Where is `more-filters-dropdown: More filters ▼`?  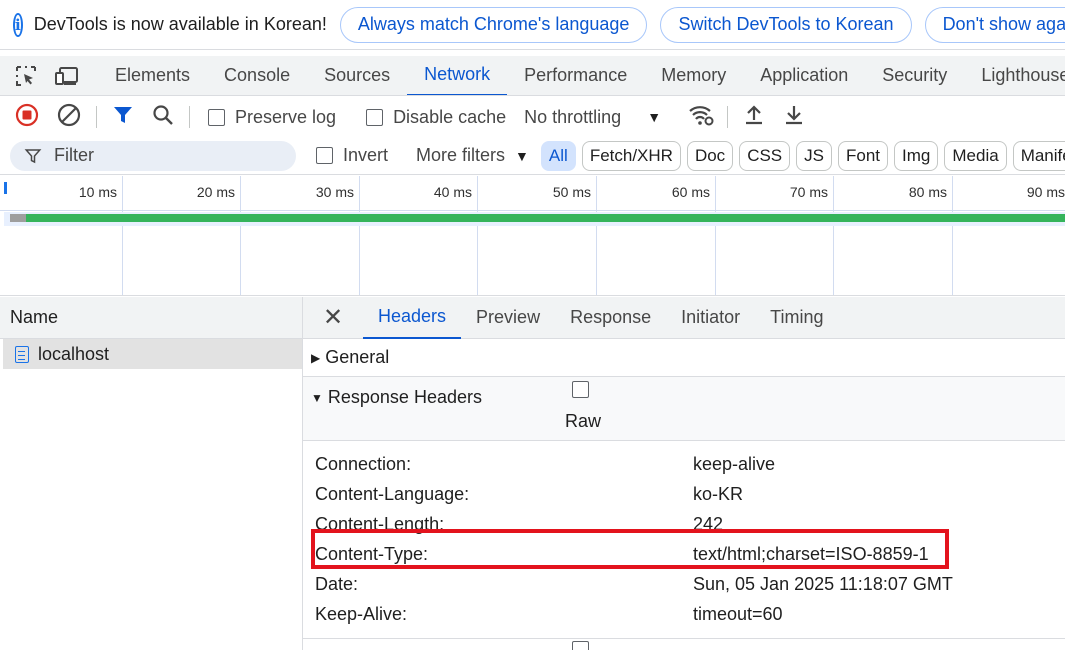
more-filters-dropdown: More filters ▼ is located at coordinates (472, 155).